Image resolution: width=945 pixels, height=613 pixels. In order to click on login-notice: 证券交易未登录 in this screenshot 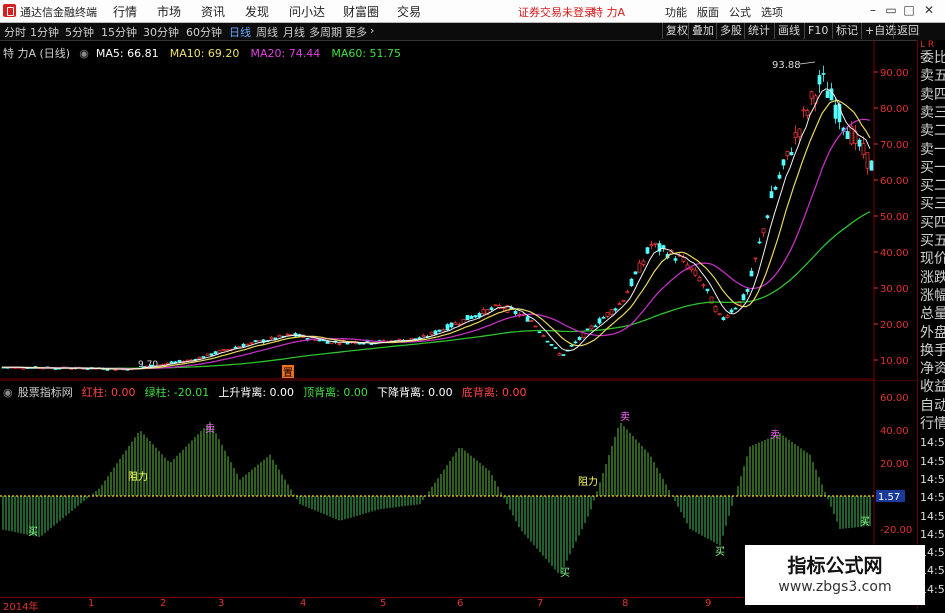, I will do `click(556, 12)`.